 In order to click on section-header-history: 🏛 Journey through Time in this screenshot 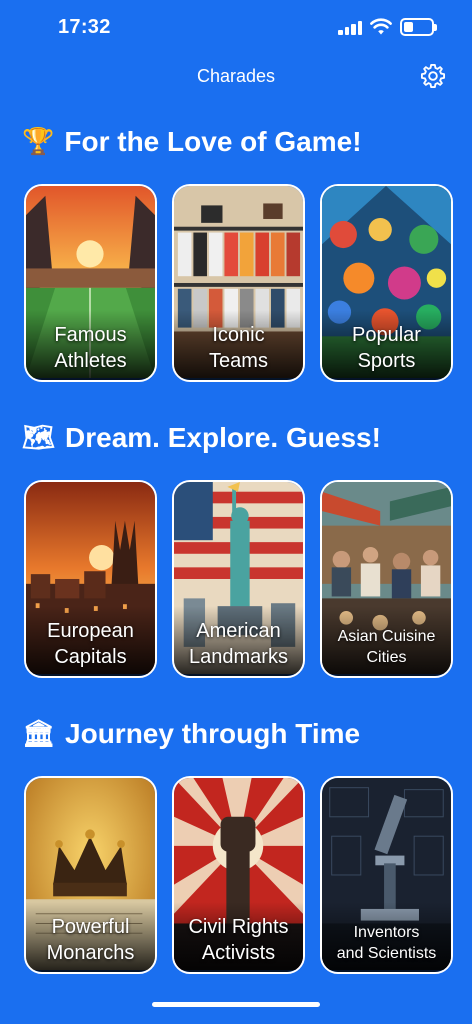, I will do `click(191, 734)`.